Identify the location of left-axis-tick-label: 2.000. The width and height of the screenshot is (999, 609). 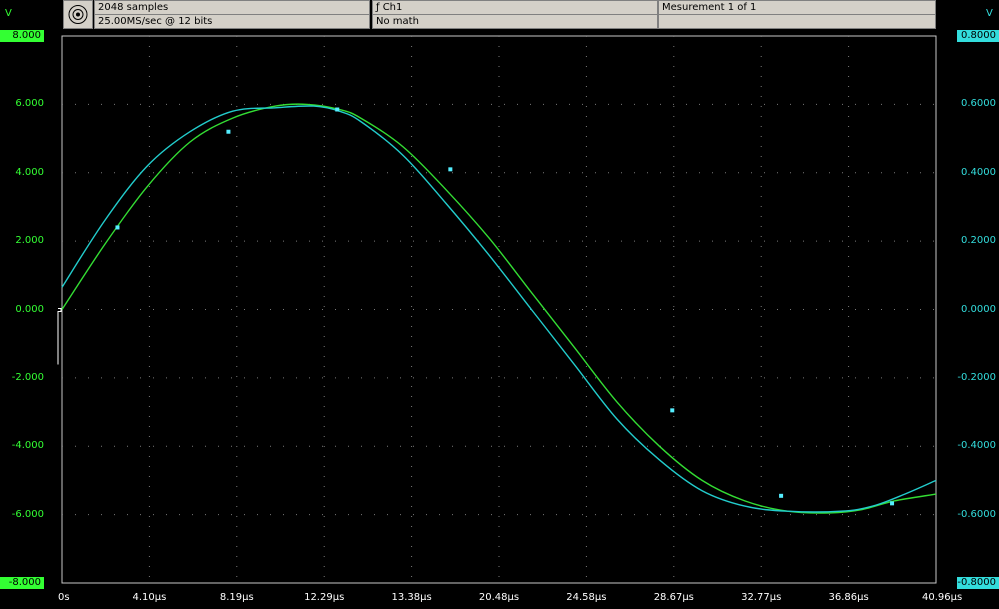
(29, 241).